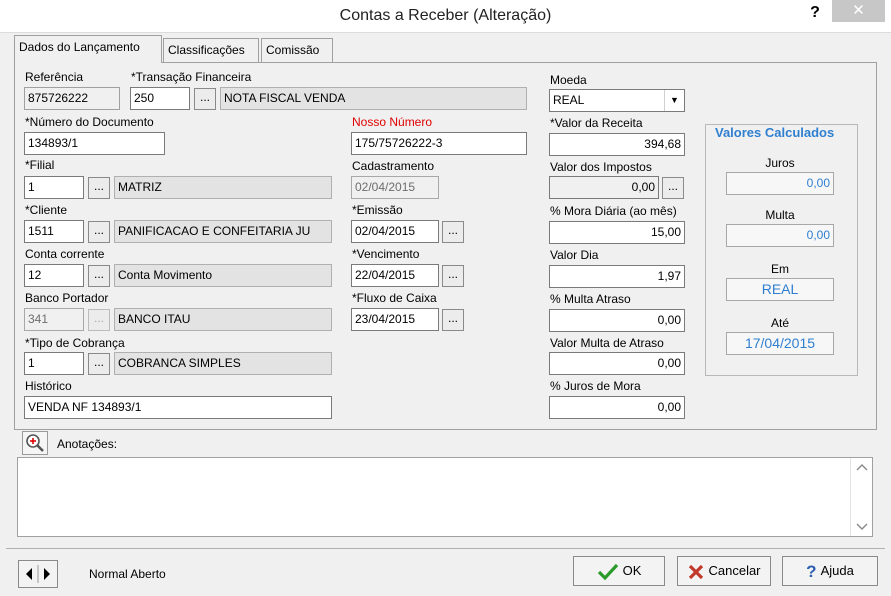  What do you see at coordinates (780, 343) in the screenshot?
I see `ate-field: 17/04/2015` at bounding box center [780, 343].